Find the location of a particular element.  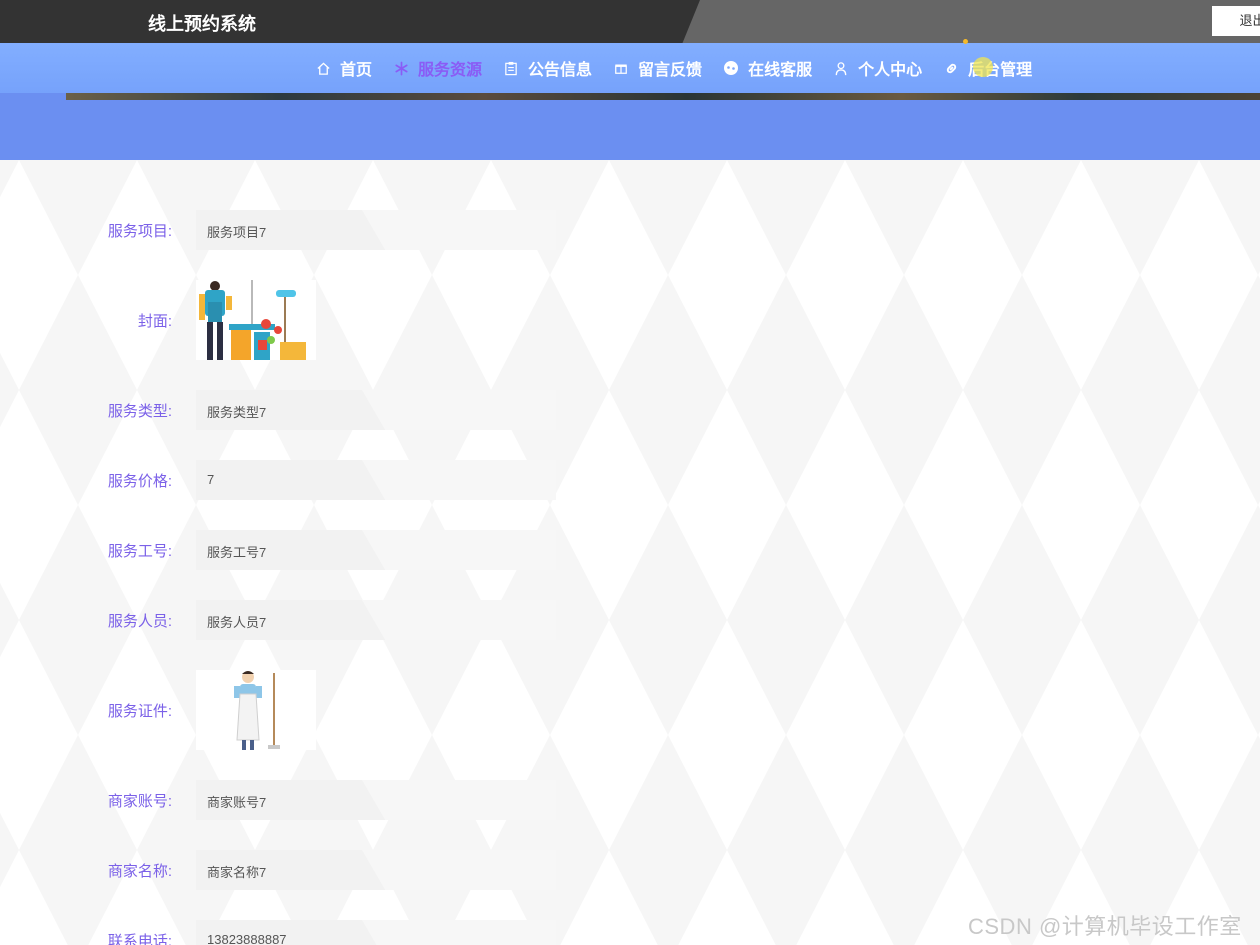

nav-item-label: 在线客服 is located at coordinates (780, 70).